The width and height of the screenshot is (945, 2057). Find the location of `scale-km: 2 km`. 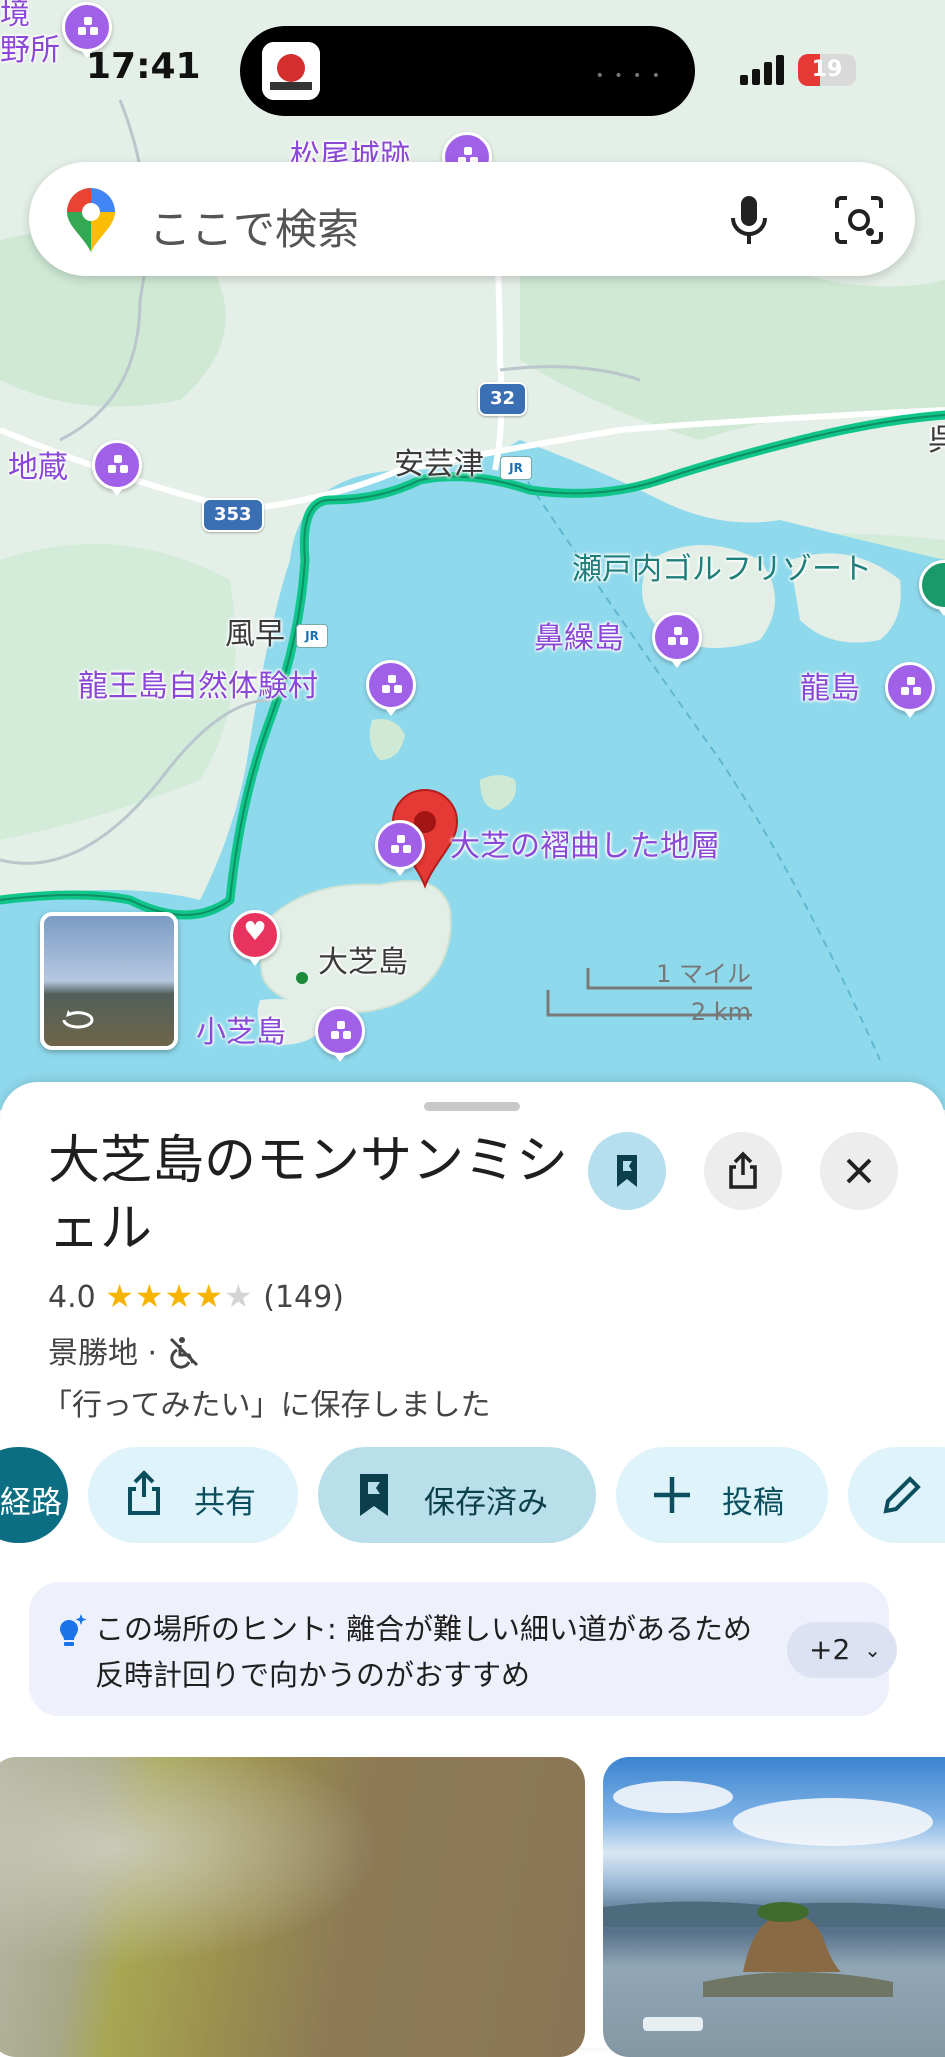

scale-km: 2 km is located at coordinates (720, 1012).